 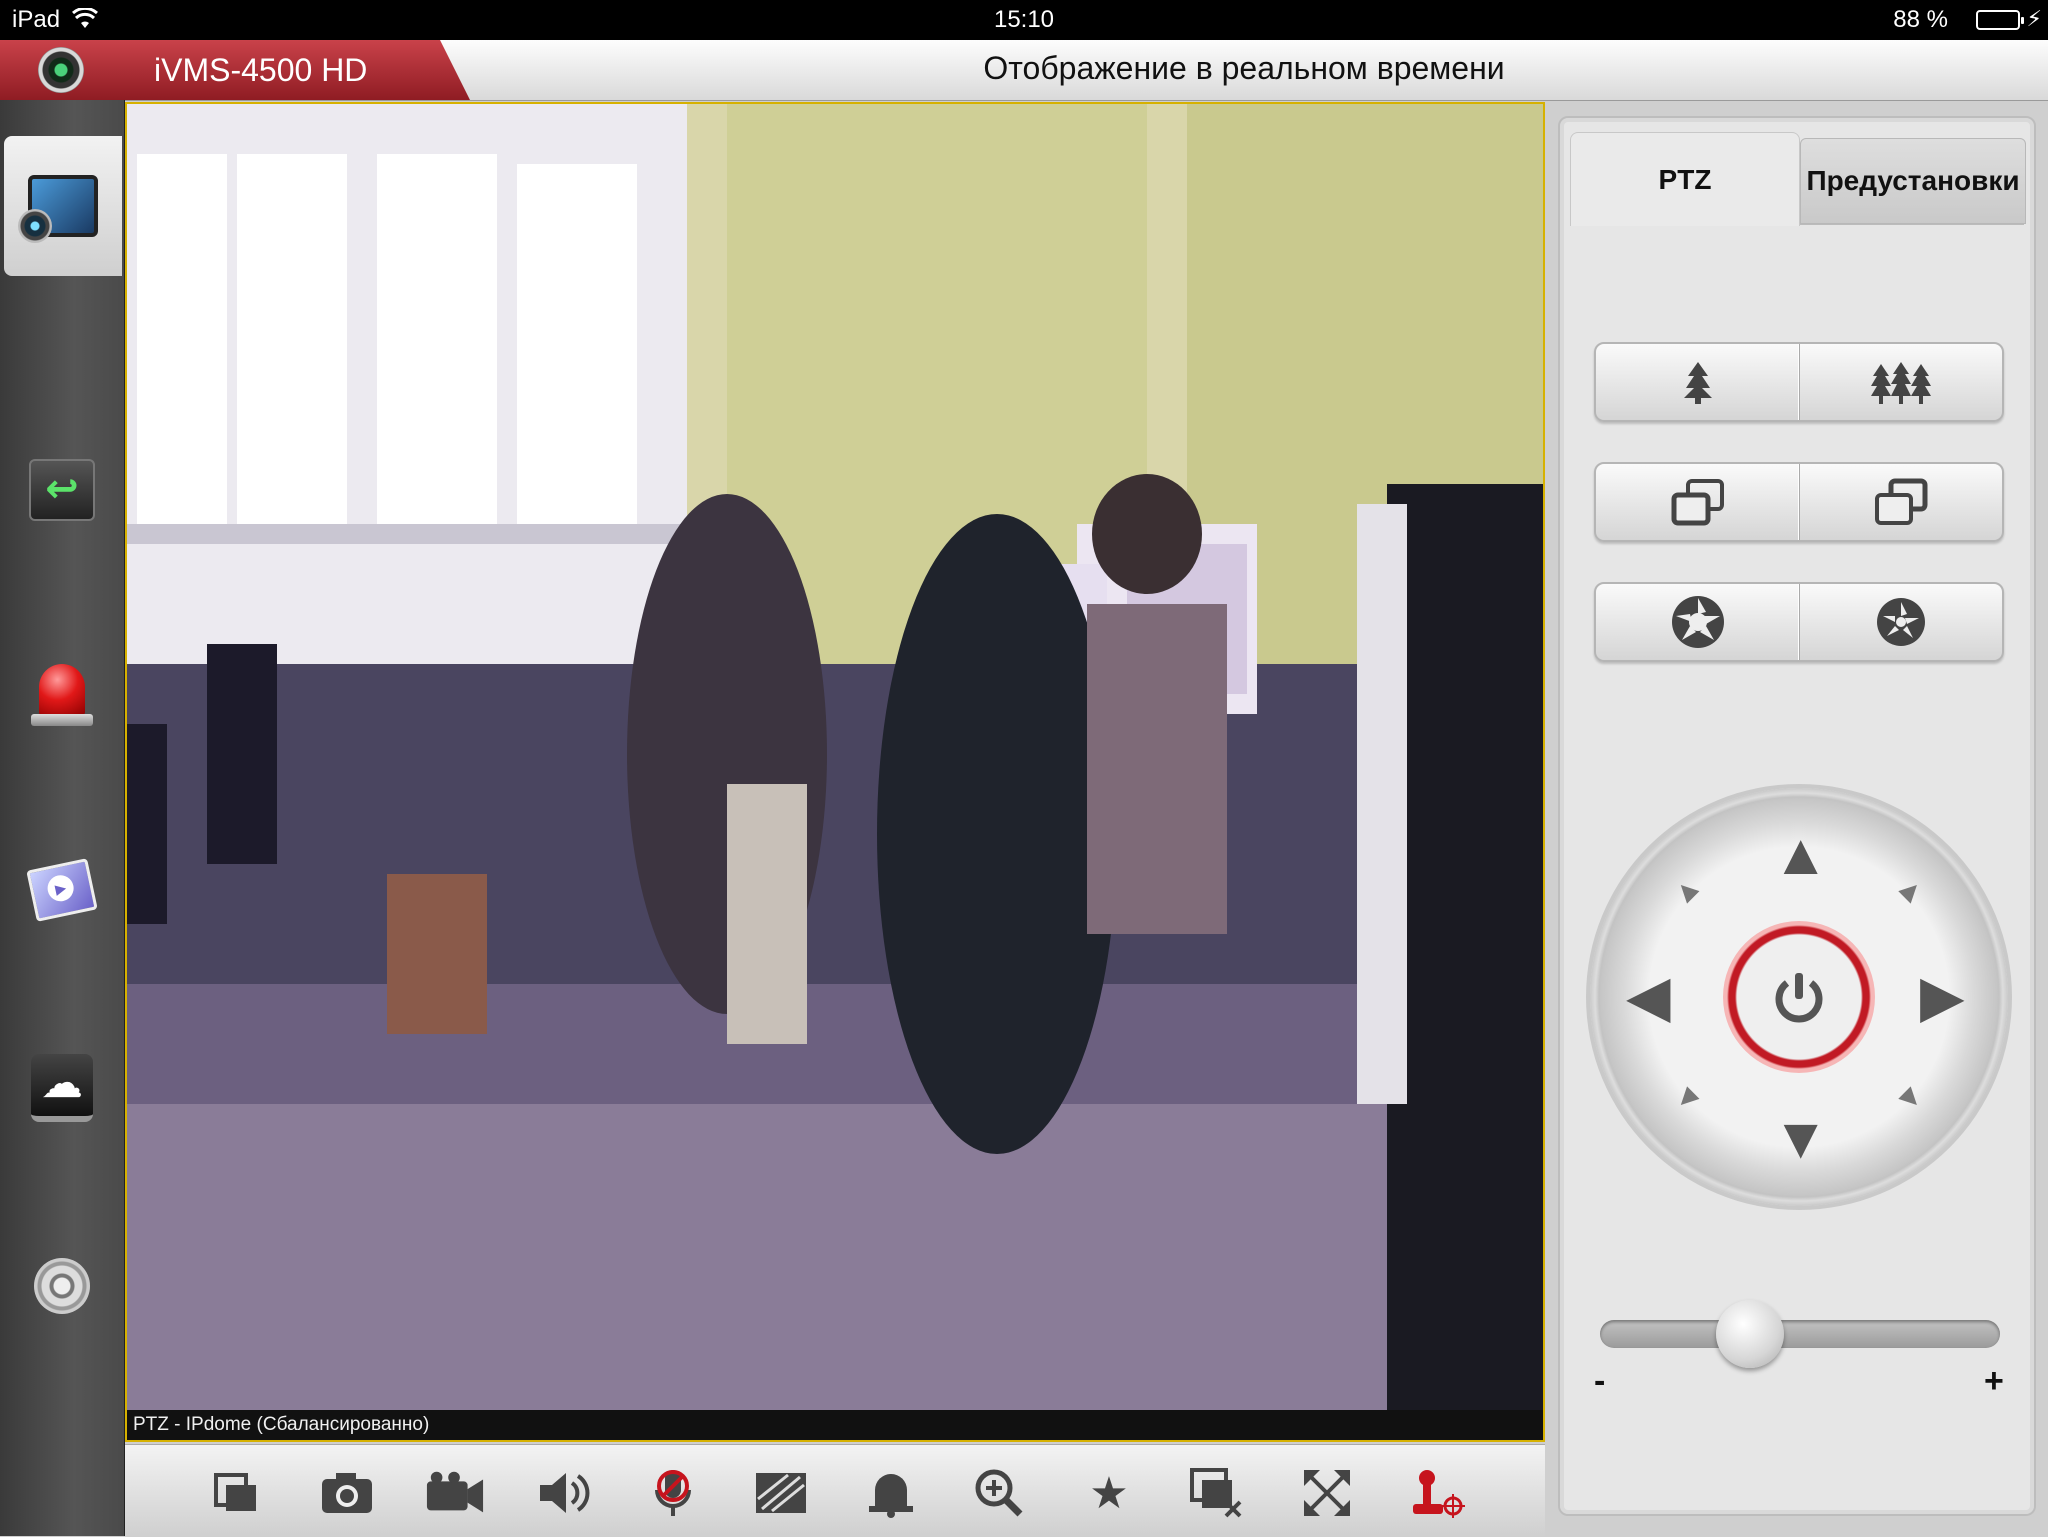 I want to click on close-all-icon, so click(x=1217, y=1493).